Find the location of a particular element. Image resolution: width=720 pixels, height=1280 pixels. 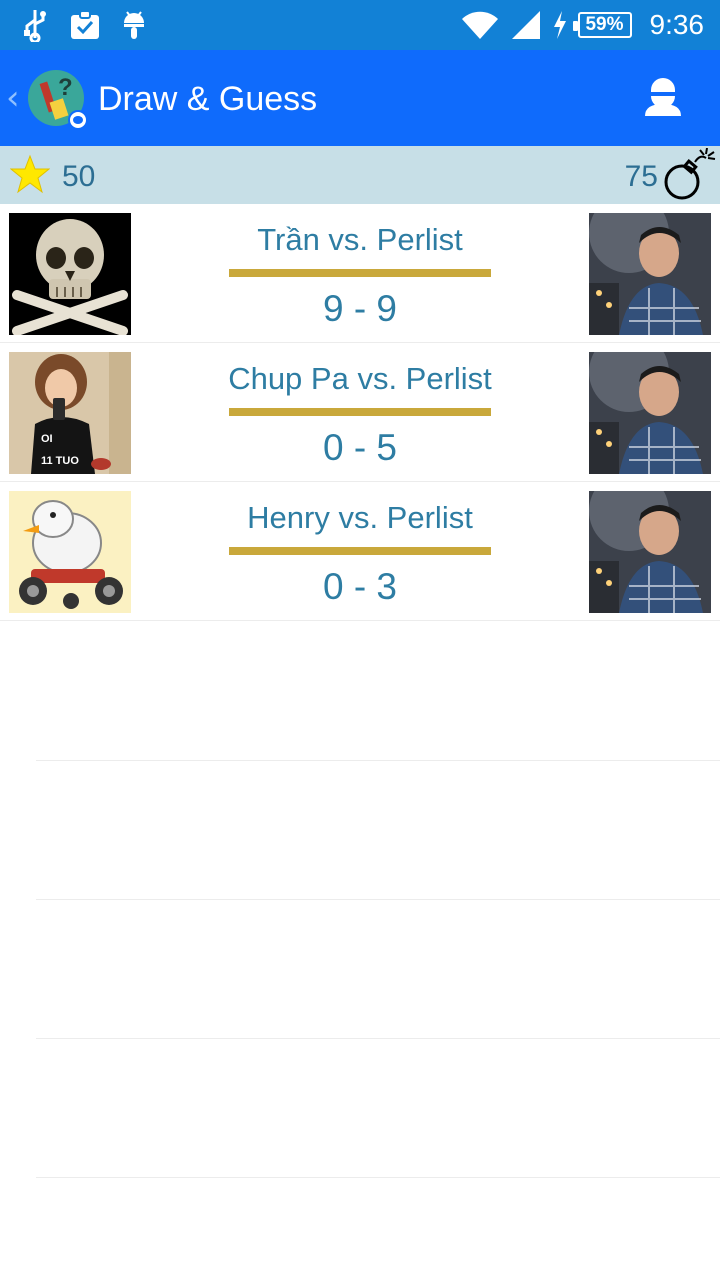

match-row: Trần vs. Perlist 9 - 9 is located at coordinates (360, 273).